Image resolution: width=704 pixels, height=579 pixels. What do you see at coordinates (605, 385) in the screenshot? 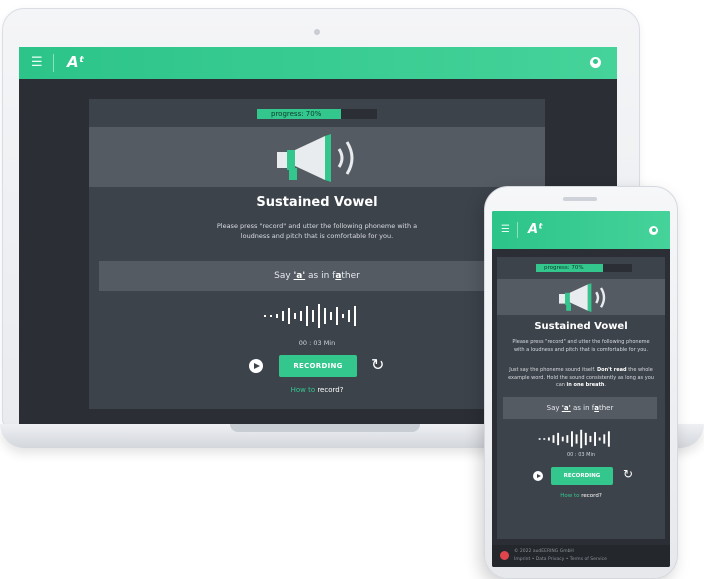
I see `extra-instruction-post: .` at bounding box center [605, 385].